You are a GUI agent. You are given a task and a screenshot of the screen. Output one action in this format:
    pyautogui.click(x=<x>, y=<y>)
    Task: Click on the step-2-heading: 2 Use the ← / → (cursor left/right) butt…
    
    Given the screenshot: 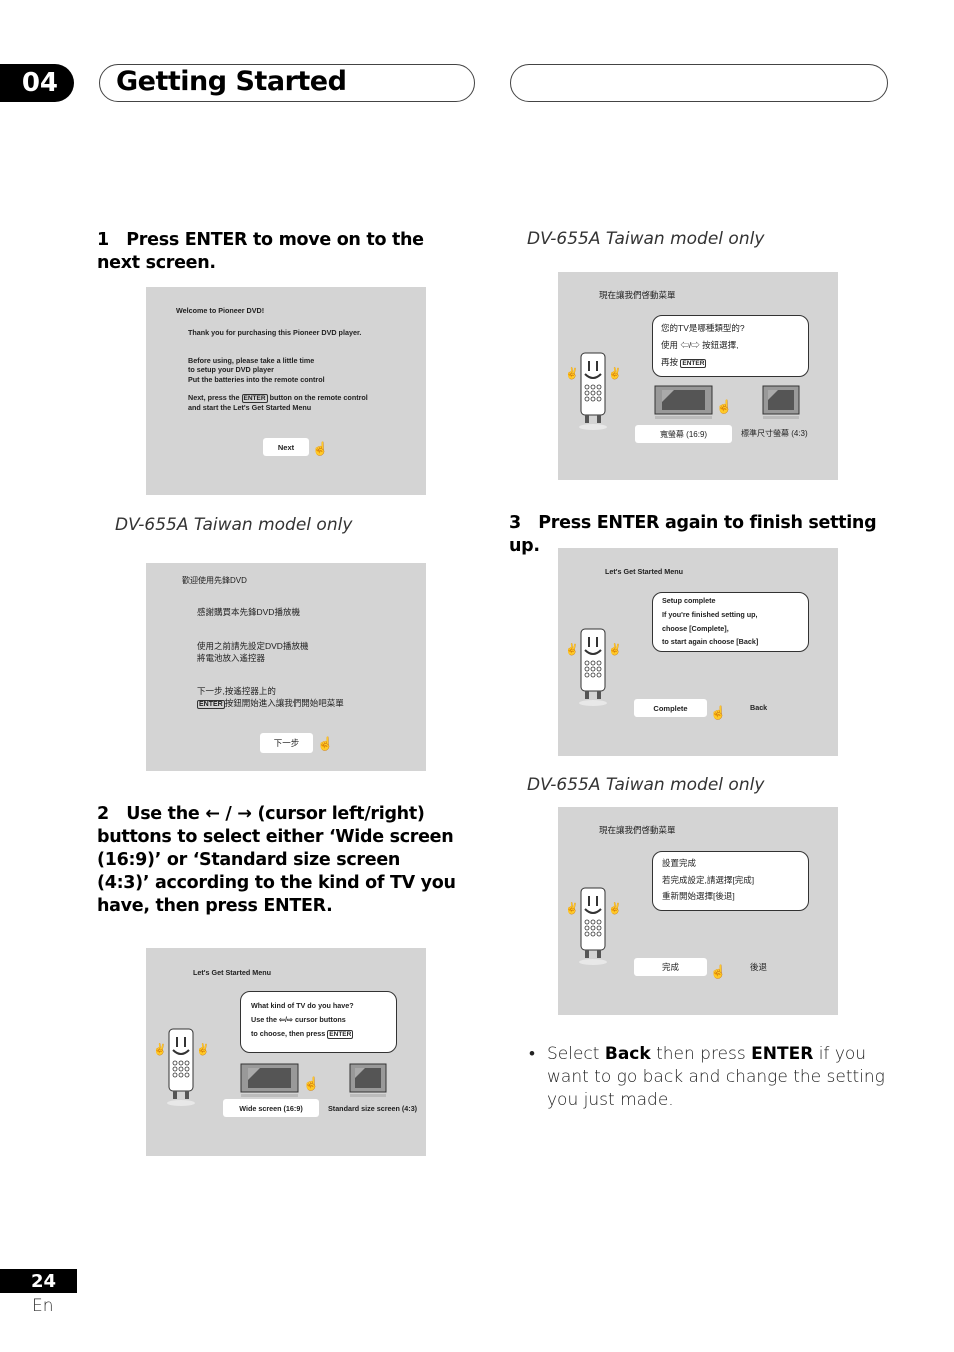 What is the action you would take?
    pyautogui.click(x=277, y=860)
    